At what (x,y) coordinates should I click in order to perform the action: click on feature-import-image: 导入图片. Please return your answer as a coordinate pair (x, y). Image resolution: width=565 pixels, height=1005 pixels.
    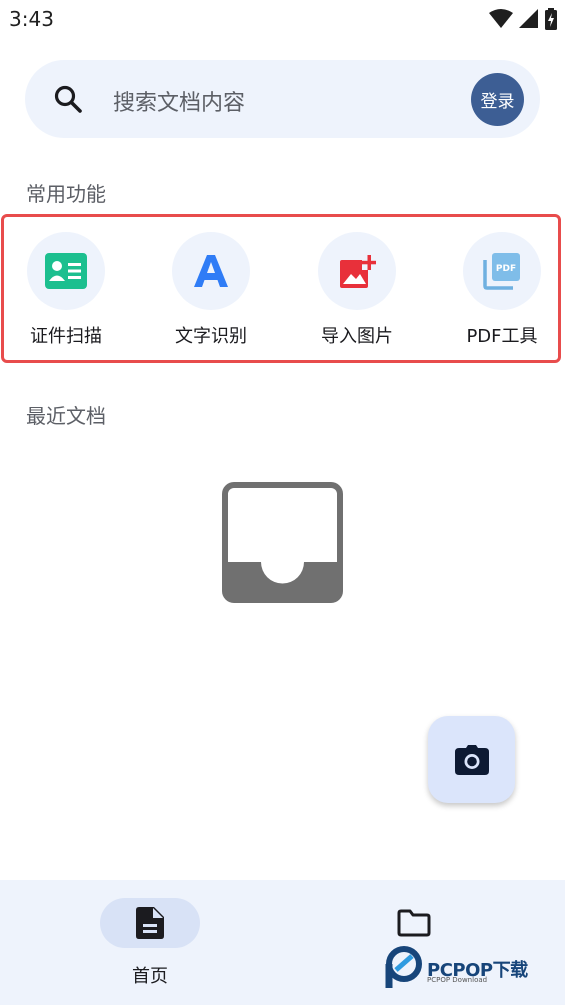
    Looking at the image, I should click on (357, 290).